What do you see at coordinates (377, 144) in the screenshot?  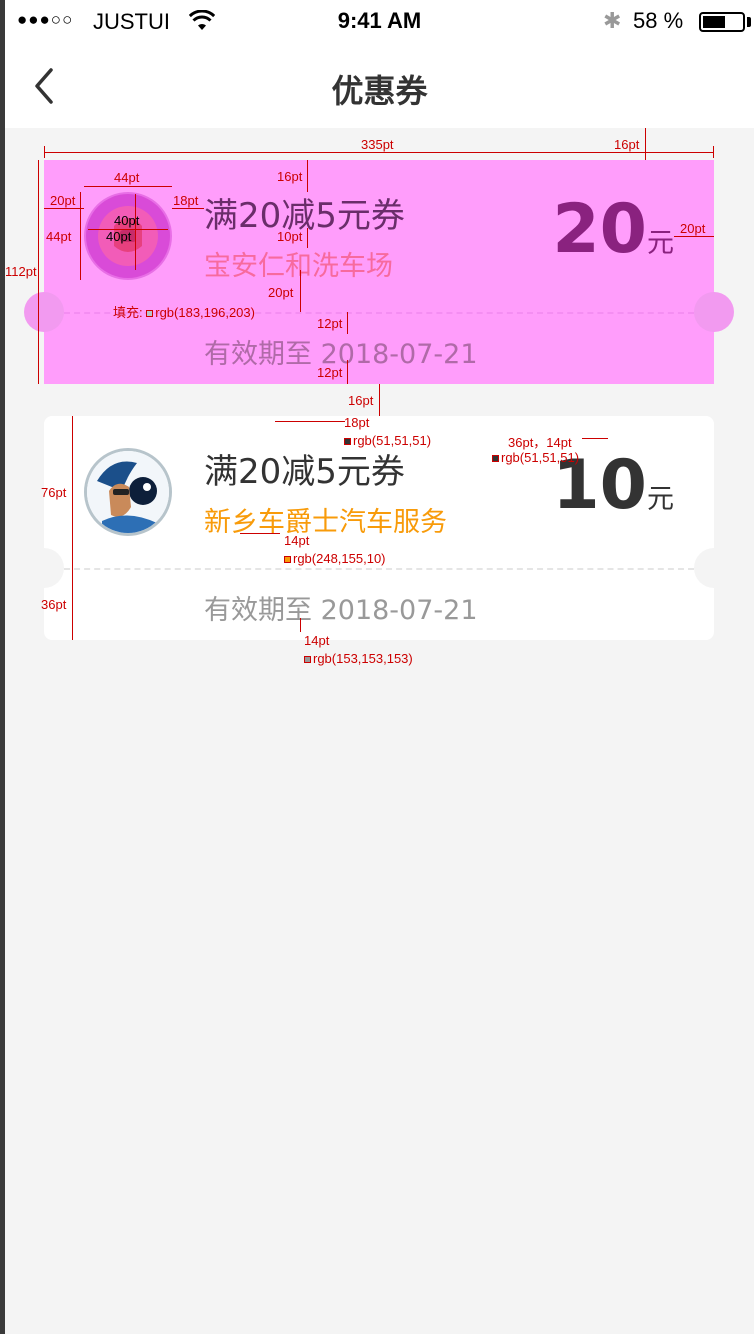 I see `dimension-label: 335pt` at bounding box center [377, 144].